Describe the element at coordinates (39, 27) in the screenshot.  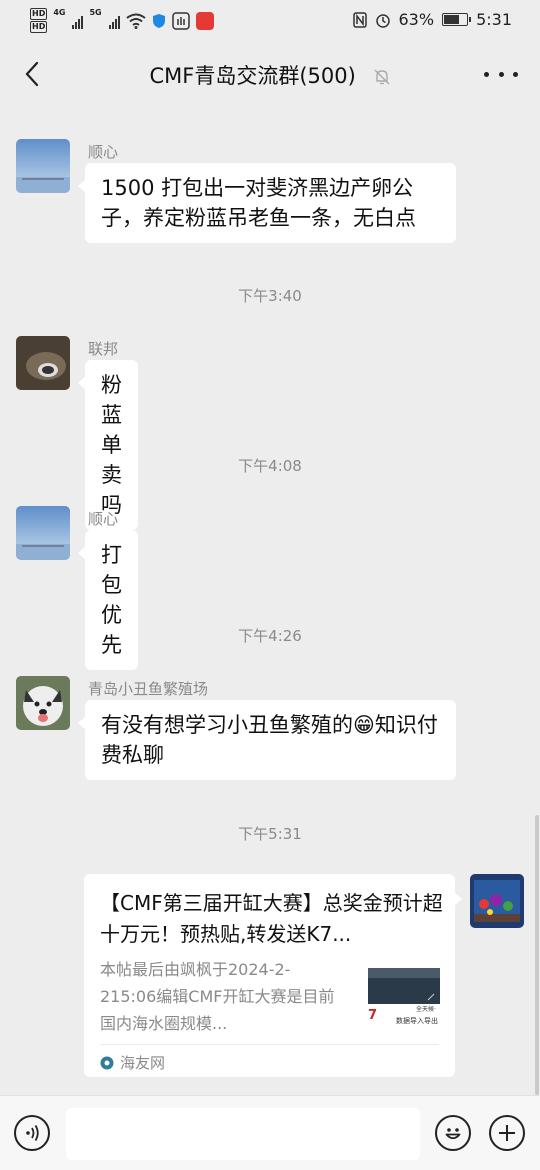
I see `hd-badge-2: HD` at that location.